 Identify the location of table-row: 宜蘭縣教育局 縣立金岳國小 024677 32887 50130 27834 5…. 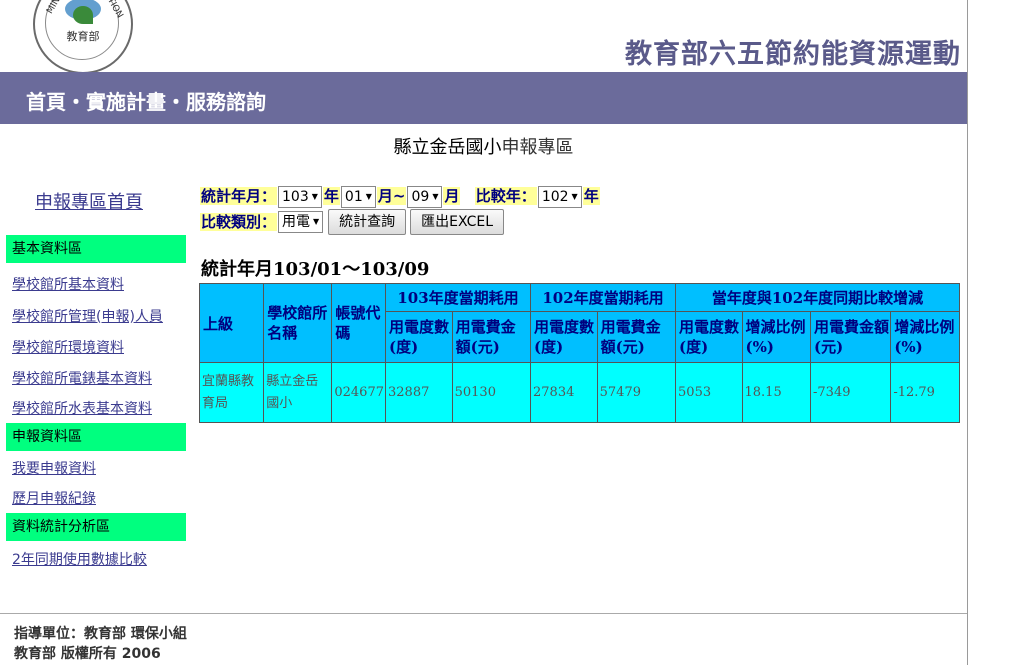
(579, 392).